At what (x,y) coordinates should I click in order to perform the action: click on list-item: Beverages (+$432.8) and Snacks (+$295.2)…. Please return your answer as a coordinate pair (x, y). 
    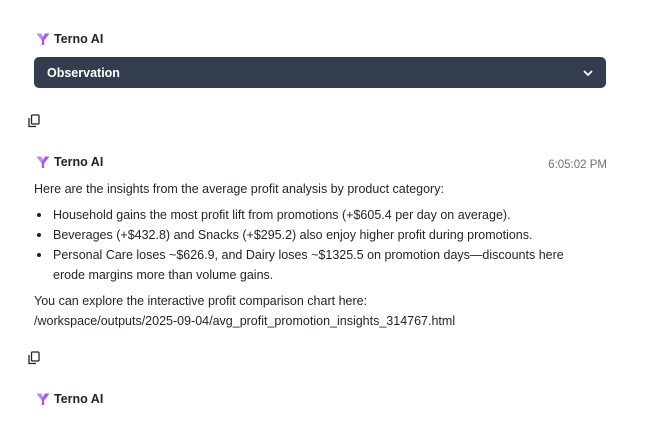
    Looking at the image, I should click on (329, 235).